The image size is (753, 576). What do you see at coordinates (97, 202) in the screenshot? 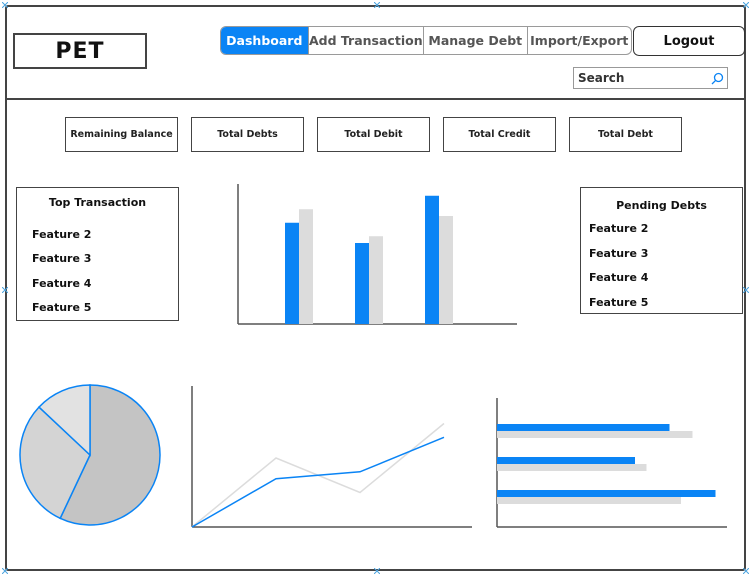
I see `top-transaction-title: Top Transaction` at bounding box center [97, 202].